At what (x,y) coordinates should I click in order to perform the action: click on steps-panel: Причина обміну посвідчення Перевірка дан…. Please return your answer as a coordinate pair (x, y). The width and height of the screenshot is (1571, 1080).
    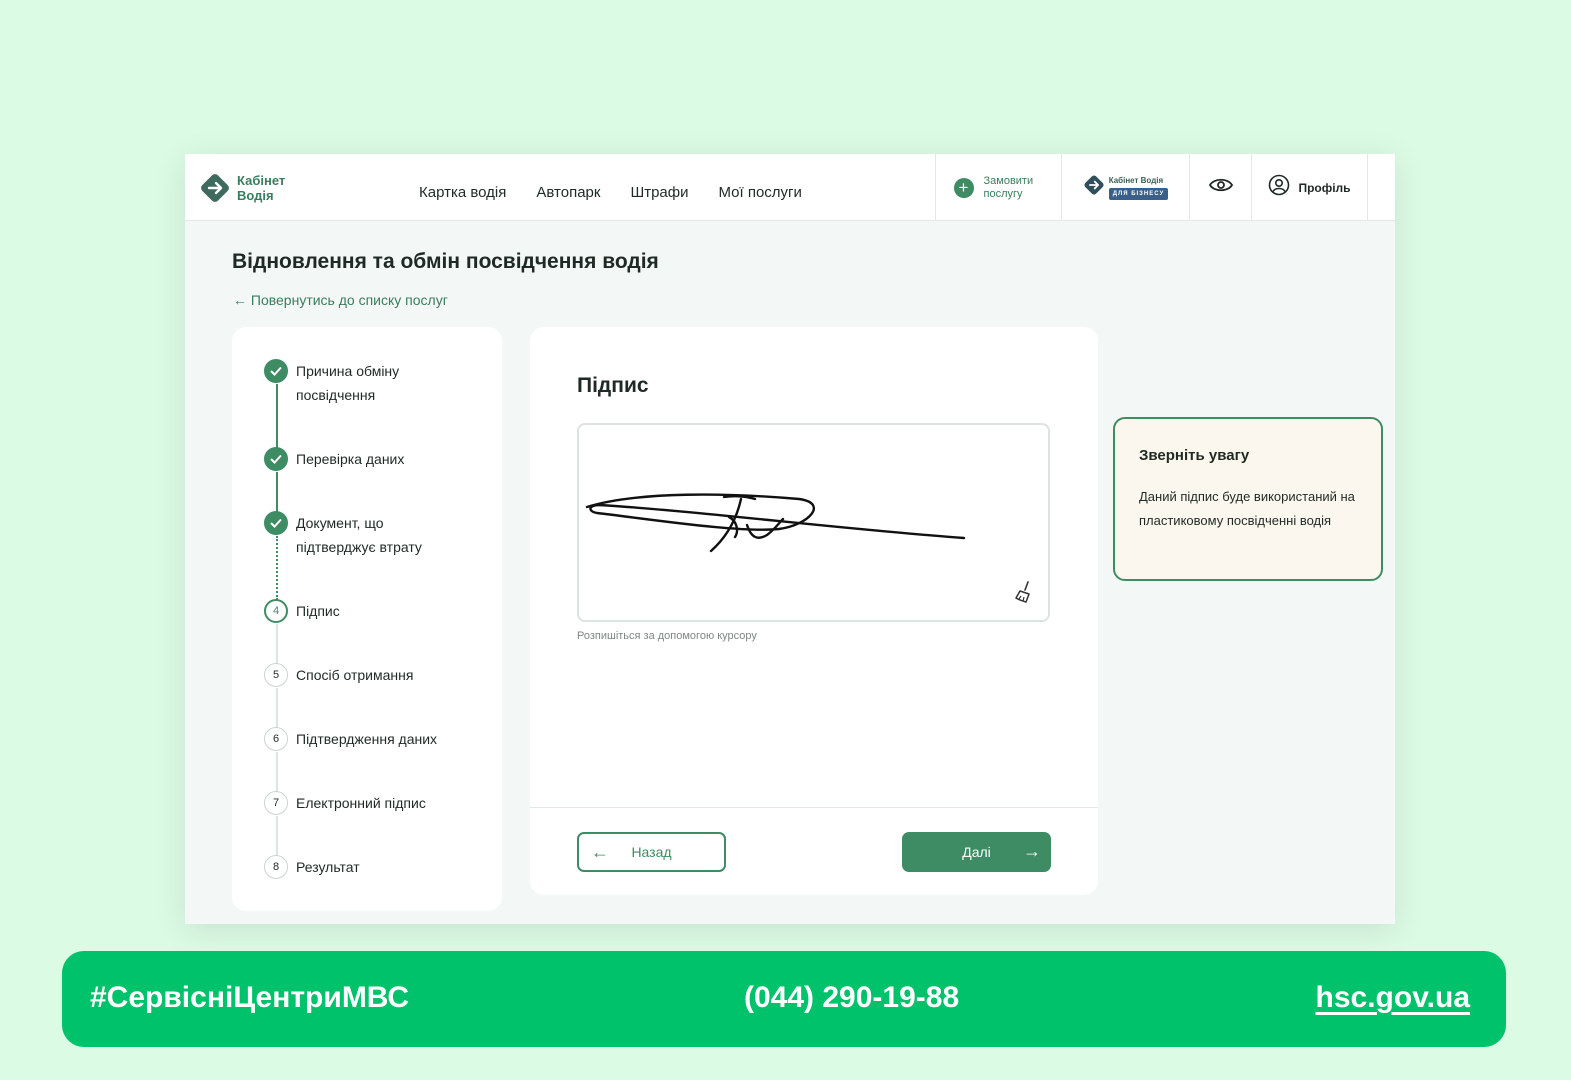
    Looking at the image, I should click on (367, 619).